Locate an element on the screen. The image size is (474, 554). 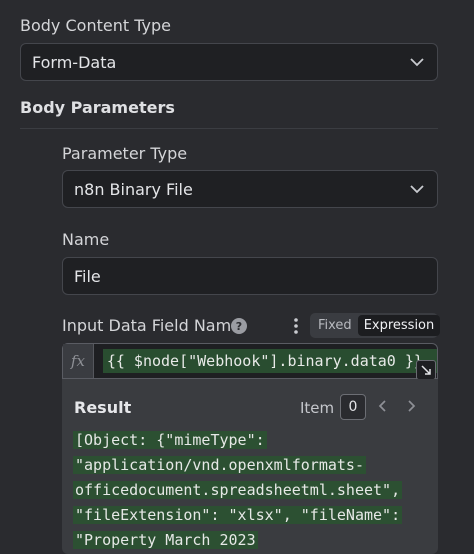
chevron-right-icon is located at coordinates (411, 406).